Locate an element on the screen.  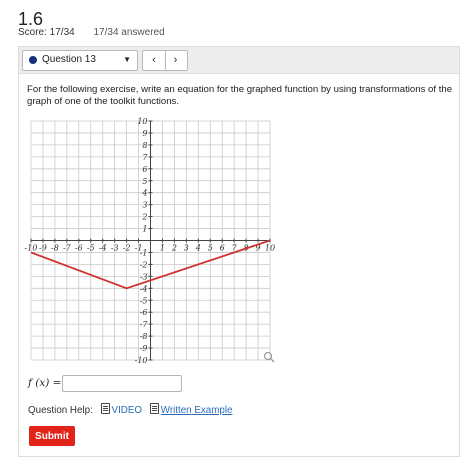
y-tick-label: -9 is located at coordinates (144, 348).